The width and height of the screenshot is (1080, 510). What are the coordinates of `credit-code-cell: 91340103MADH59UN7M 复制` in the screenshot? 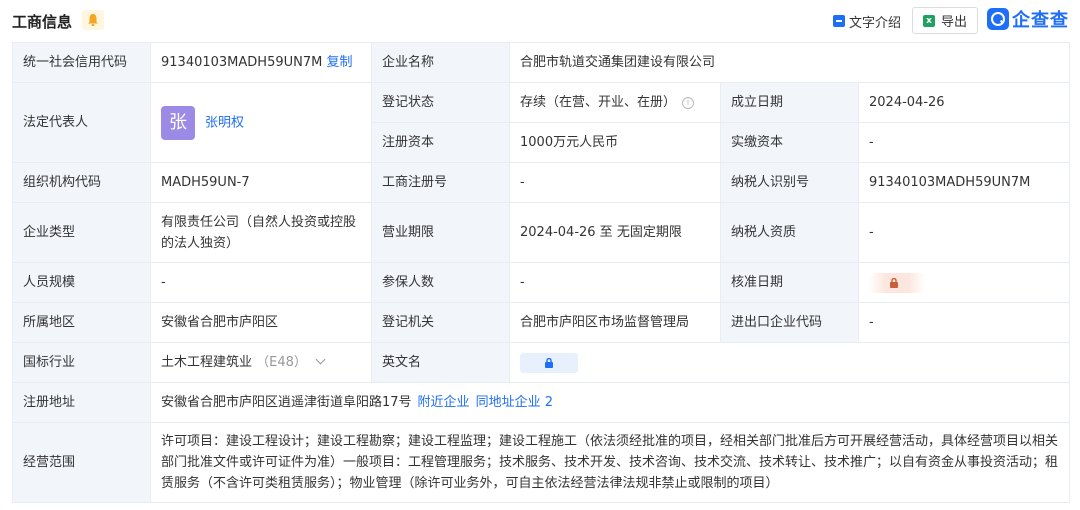 It's located at (261, 62).